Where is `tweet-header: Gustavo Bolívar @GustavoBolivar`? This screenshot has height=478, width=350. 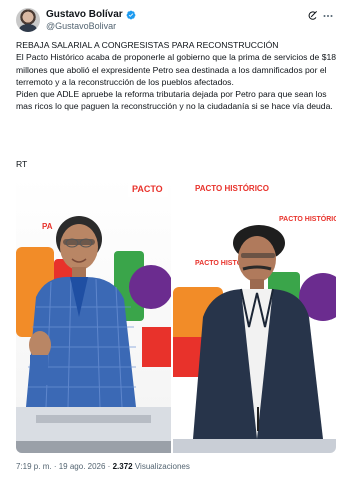
tweet-header: Gustavo Bolívar @GustavoBolivar is located at coordinates (175, 21).